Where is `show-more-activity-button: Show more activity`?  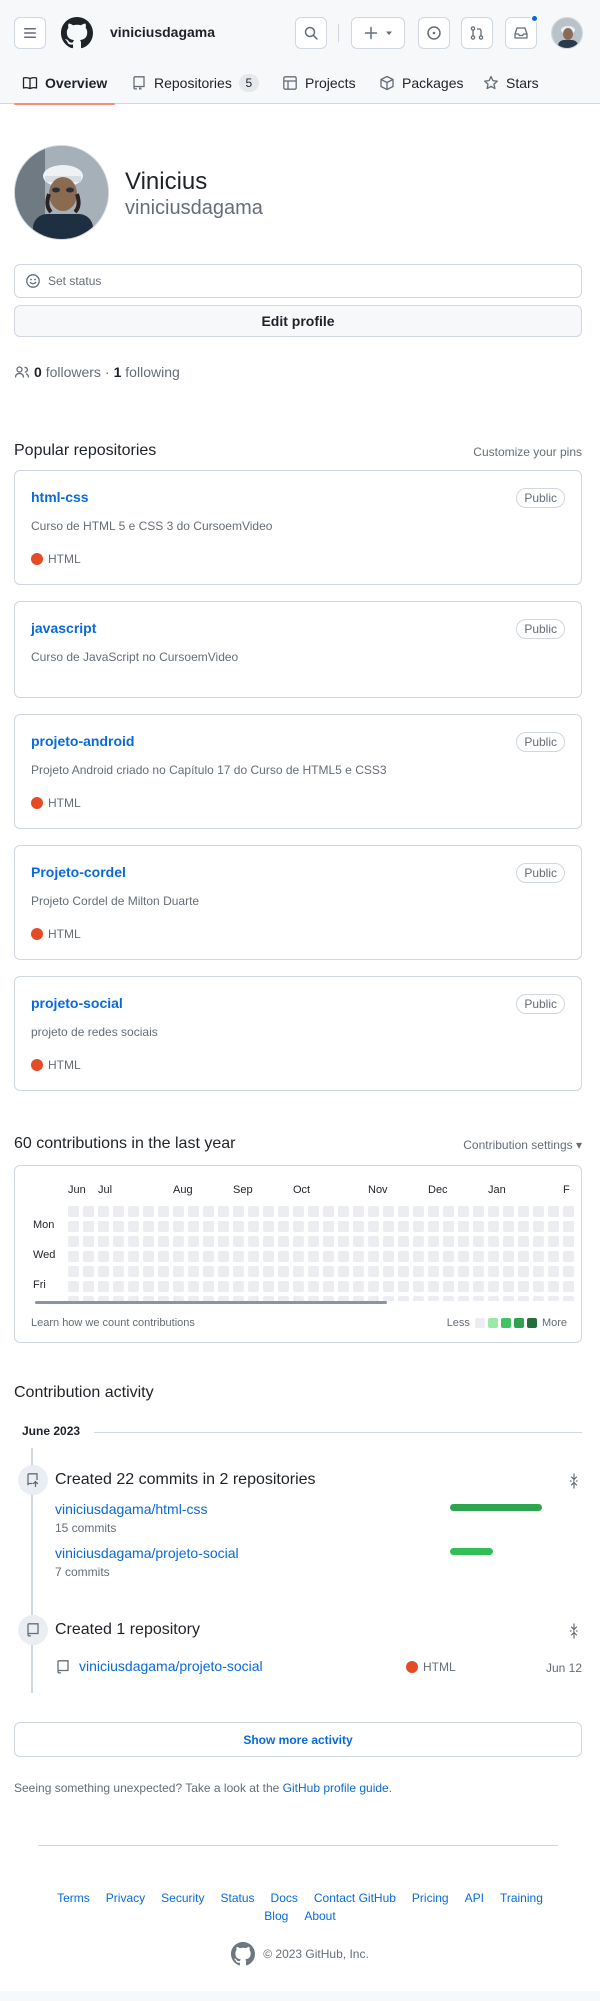
show-more-activity-button: Show more activity is located at coordinates (298, 1739).